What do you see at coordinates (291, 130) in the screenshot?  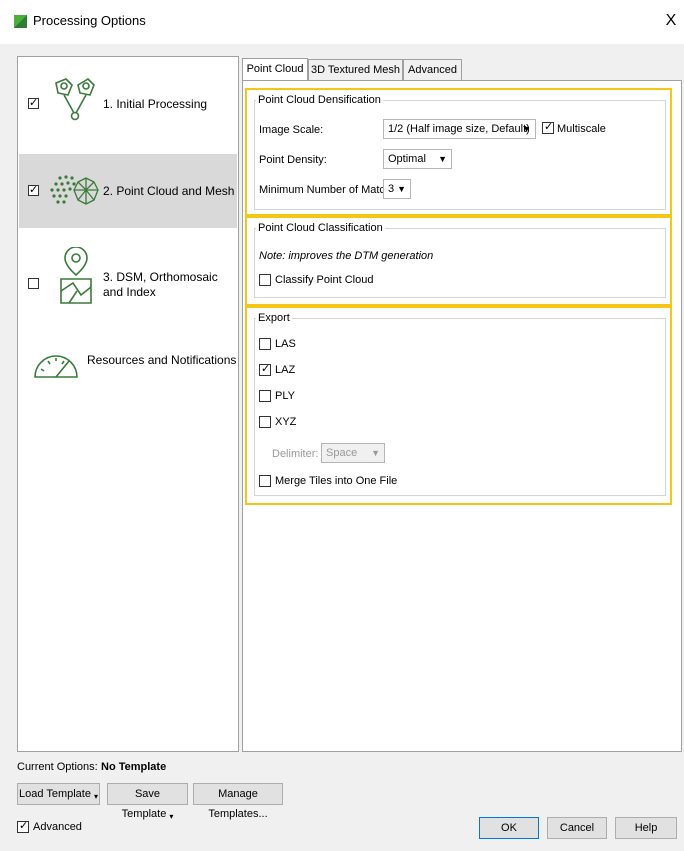 I see `image-scale-label: Image Scale:` at bounding box center [291, 130].